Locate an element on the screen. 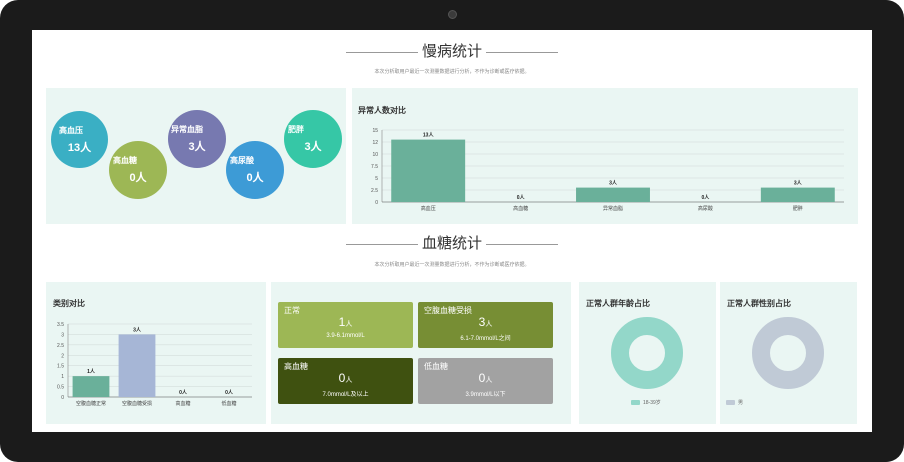 The width and height of the screenshot is (904, 462). bubble-value: 13人 is located at coordinates (79, 148).